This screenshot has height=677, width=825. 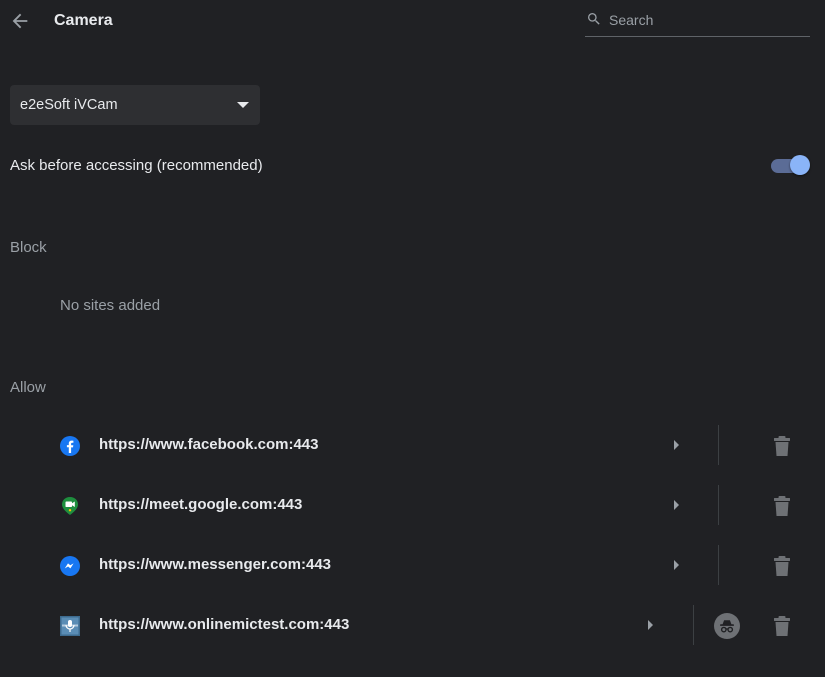 What do you see at coordinates (412, 566) in the screenshot?
I see `site-row-messenger: https://www.messenger.com:443` at bounding box center [412, 566].